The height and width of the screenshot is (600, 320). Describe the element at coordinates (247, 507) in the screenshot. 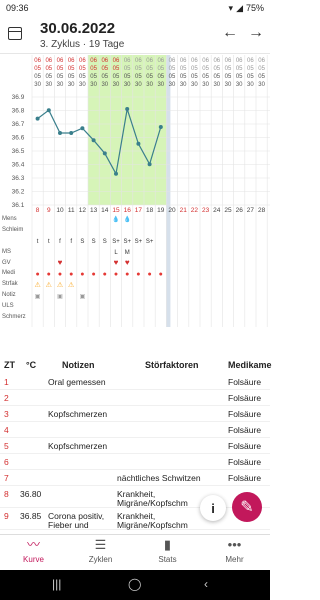

I see `edit-button: ✎` at that location.